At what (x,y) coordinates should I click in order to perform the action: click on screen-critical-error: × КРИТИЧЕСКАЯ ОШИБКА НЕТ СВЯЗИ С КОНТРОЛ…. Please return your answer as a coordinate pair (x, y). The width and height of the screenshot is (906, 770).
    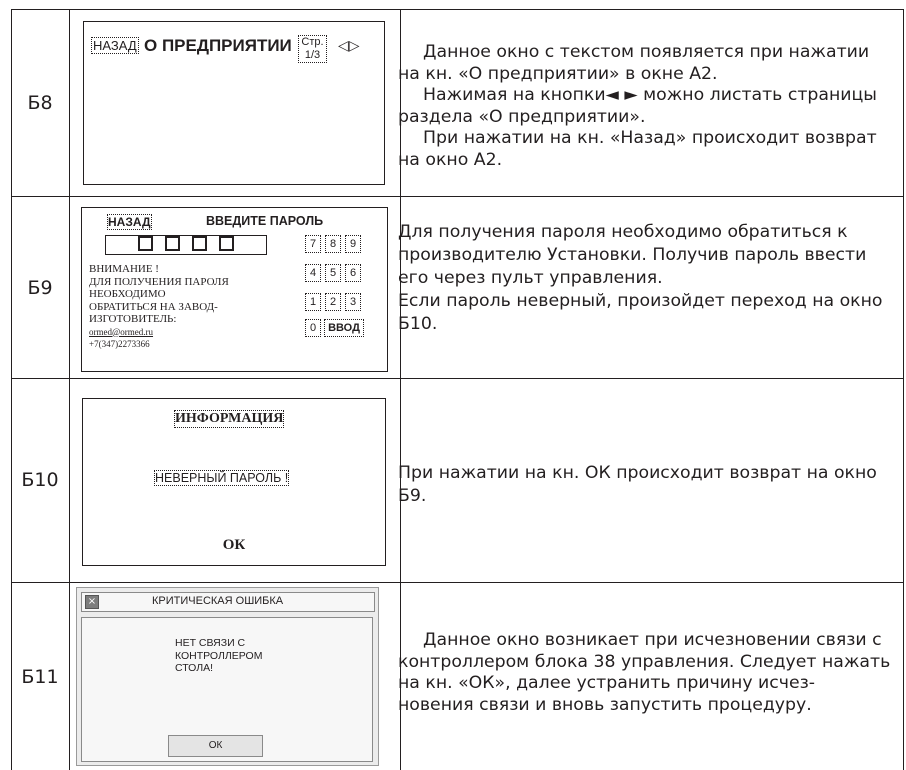
    Looking at the image, I should click on (227, 676).